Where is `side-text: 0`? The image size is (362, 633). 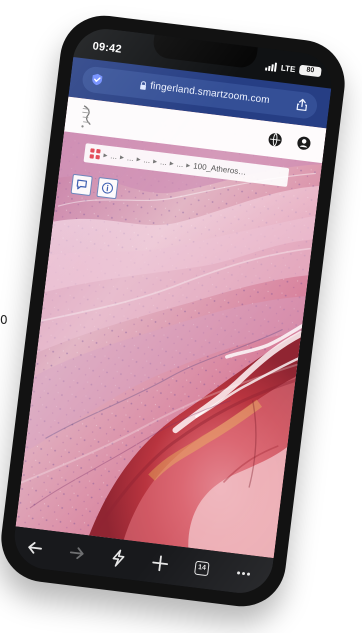
side-text: 0 is located at coordinates (4, 320).